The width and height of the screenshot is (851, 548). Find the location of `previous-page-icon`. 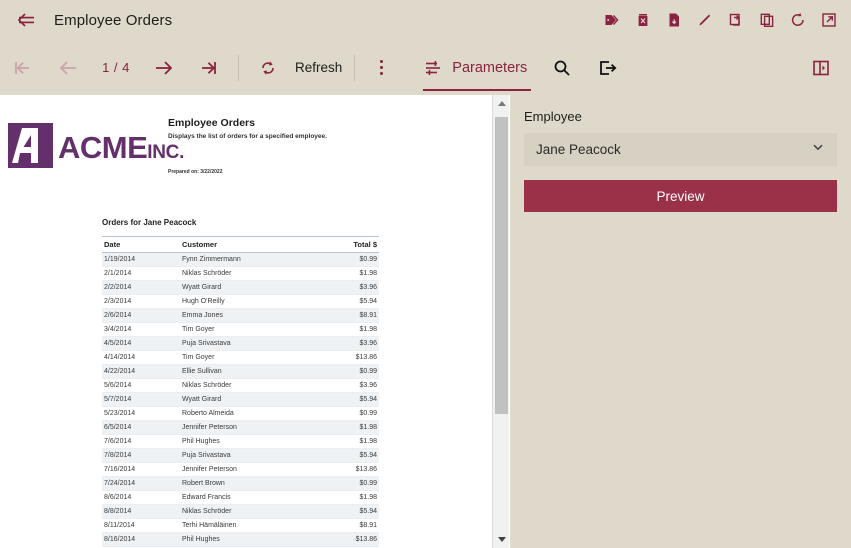

previous-page-icon is located at coordinates (69, 68).